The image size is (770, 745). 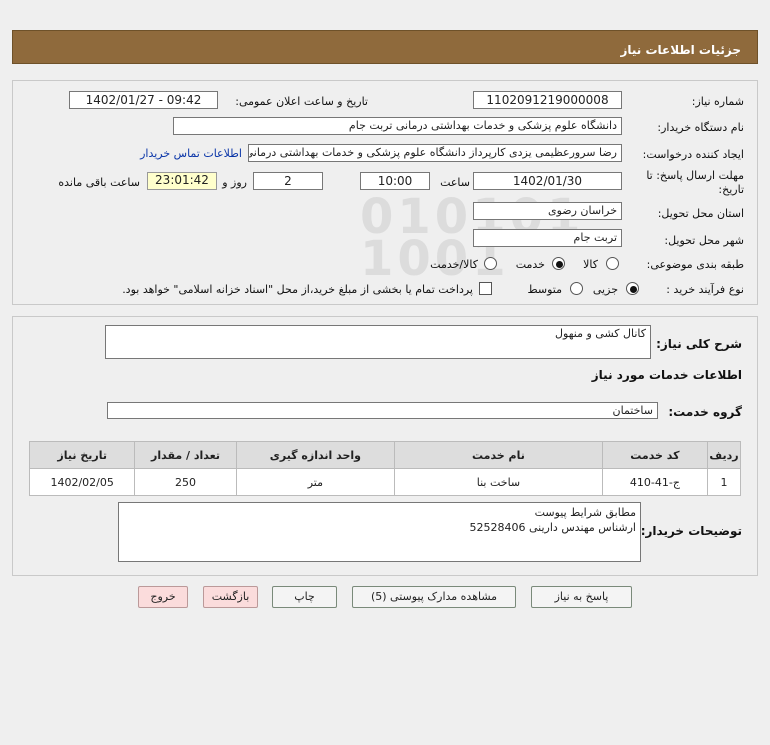 What do you see at coordinates (191, 153) in the screenshot?
I see `buyer-contact-link: اطلاعات تماس خریدار` at bounding box center [191, 153].